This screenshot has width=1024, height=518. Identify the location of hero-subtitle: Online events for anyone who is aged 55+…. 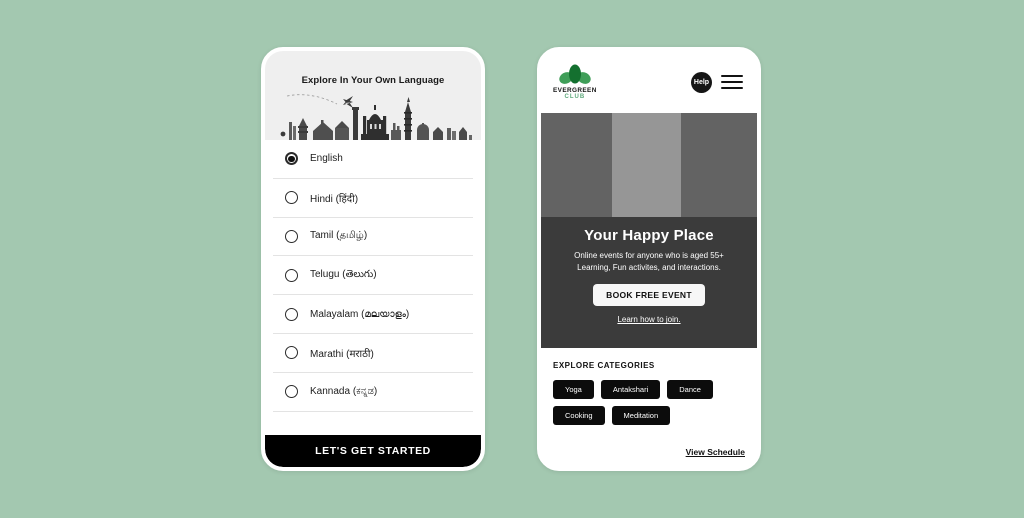
(649, 261).